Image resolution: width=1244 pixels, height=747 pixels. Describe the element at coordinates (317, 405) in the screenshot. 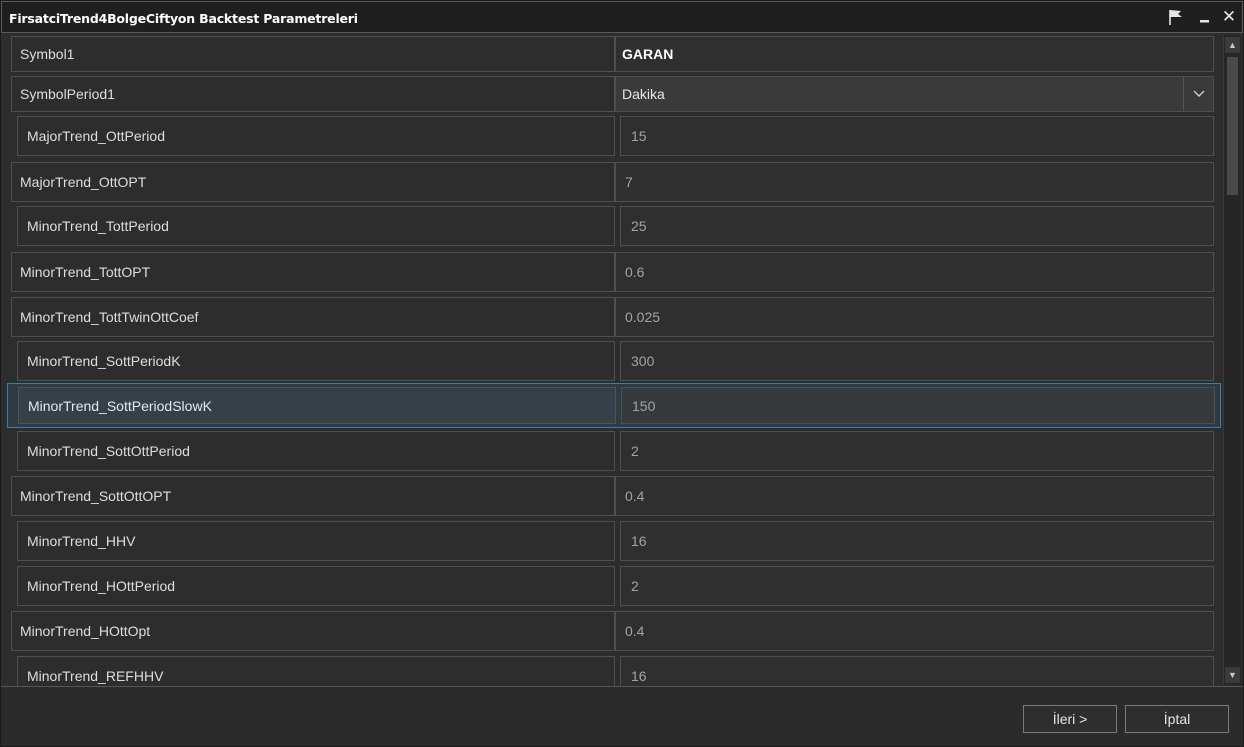

I see `param-label: MinorTrend_SottPeriodSlowK` at that location.